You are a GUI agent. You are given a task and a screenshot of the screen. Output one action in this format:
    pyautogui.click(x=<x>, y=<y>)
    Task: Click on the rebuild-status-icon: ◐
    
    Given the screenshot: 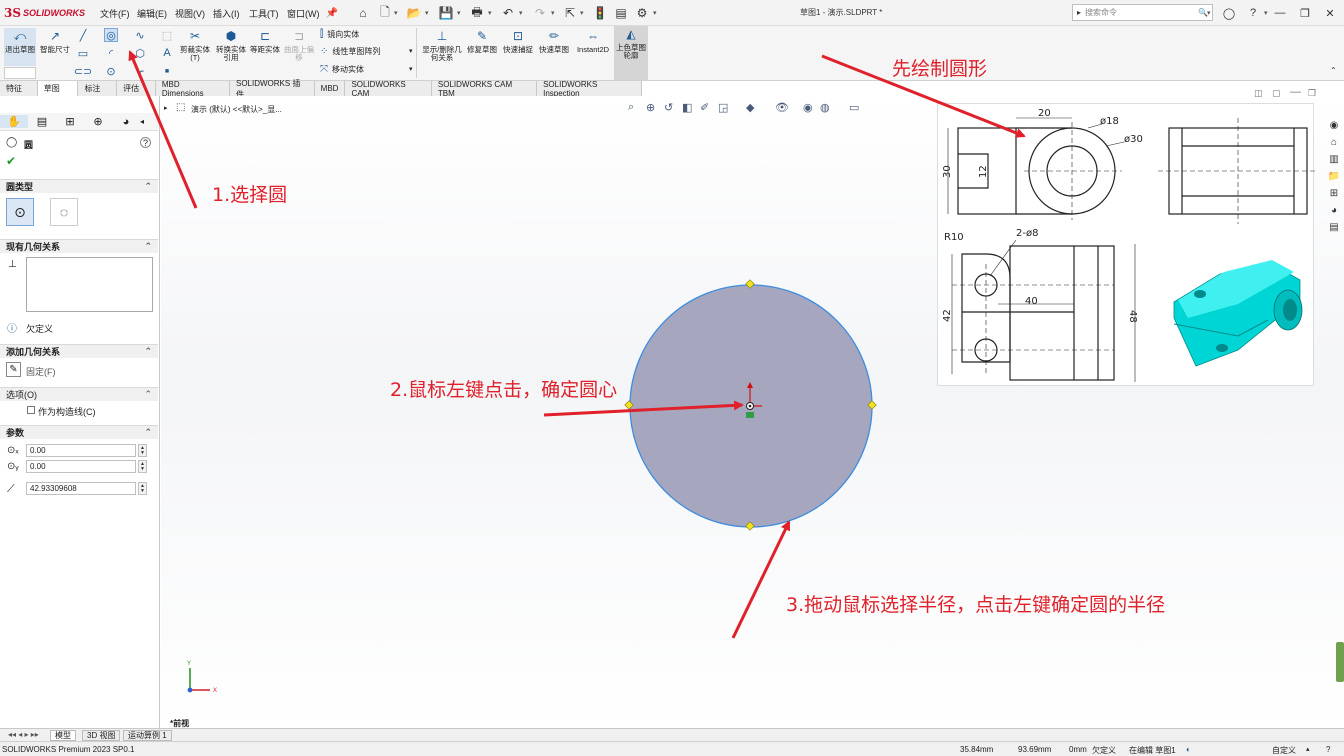 What is the action you would take?
    pyautogui.click(x=1188, y=749)
    